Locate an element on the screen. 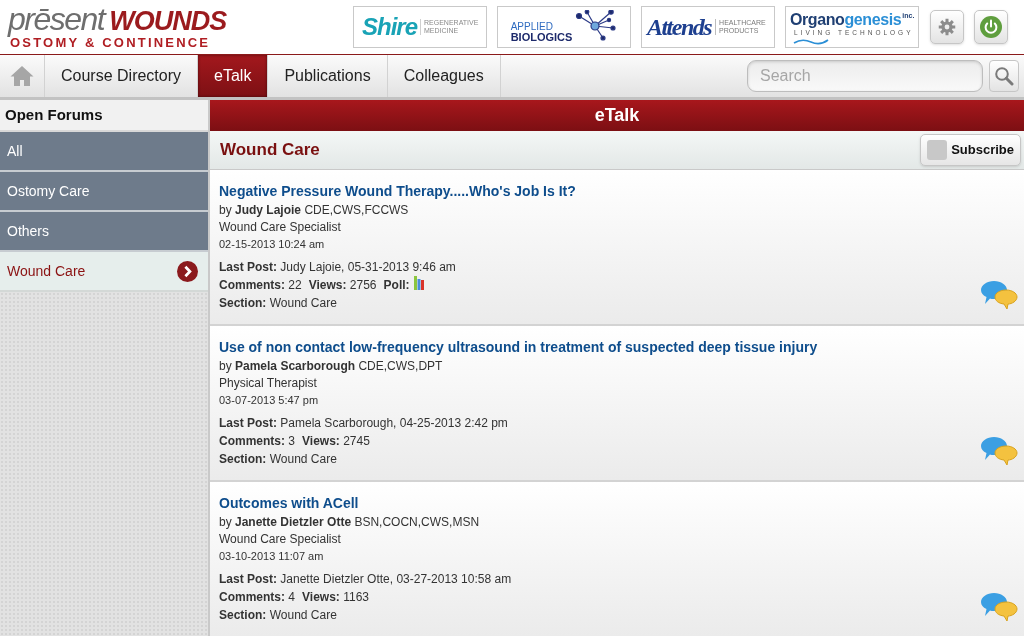 This screenshot has width=1024, height=636. post-byline: by Pamela Scarborough CDE,CWS,DPT is located at coordinates (331, 366).